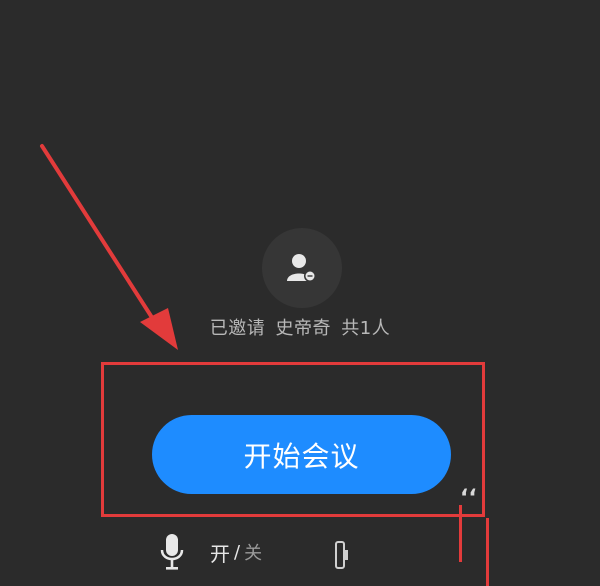  What do you see at coordinates (366, 328) in the screenshot?
I see `invitee-count: 共1人` at bounding box center [366, 328].